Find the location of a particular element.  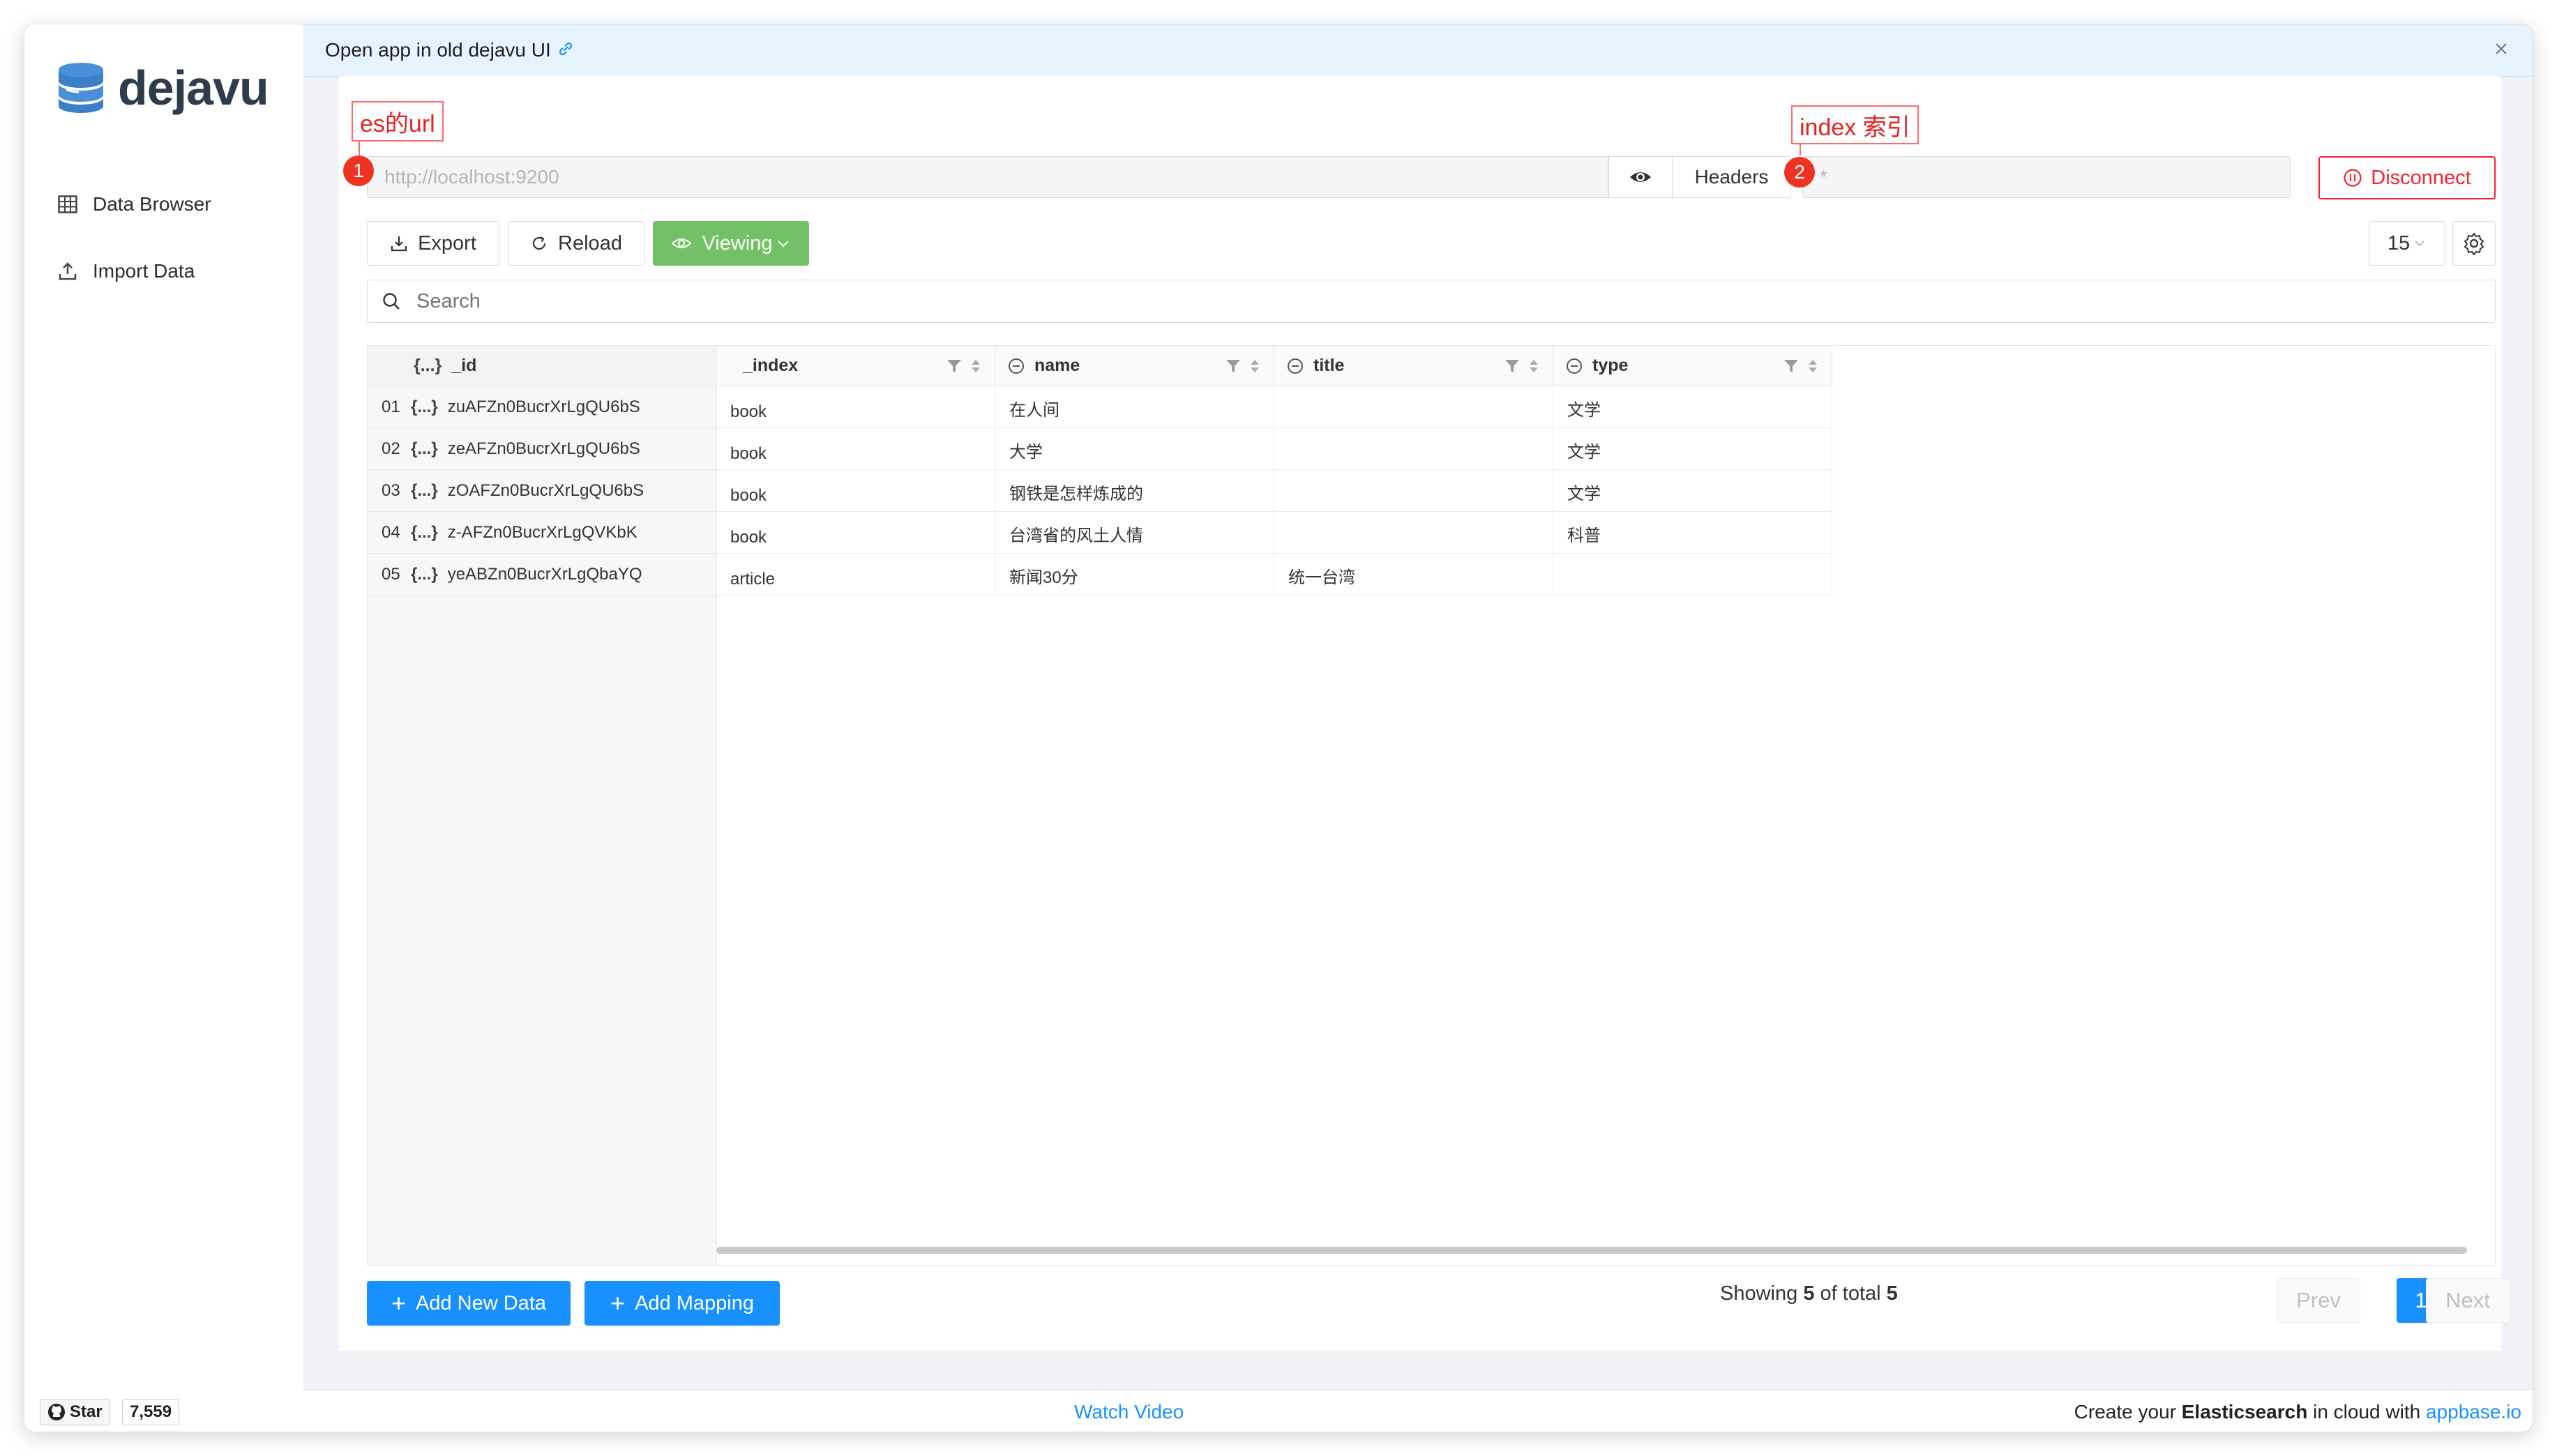

reload-button: Reload is located at coordinates (576, 243).